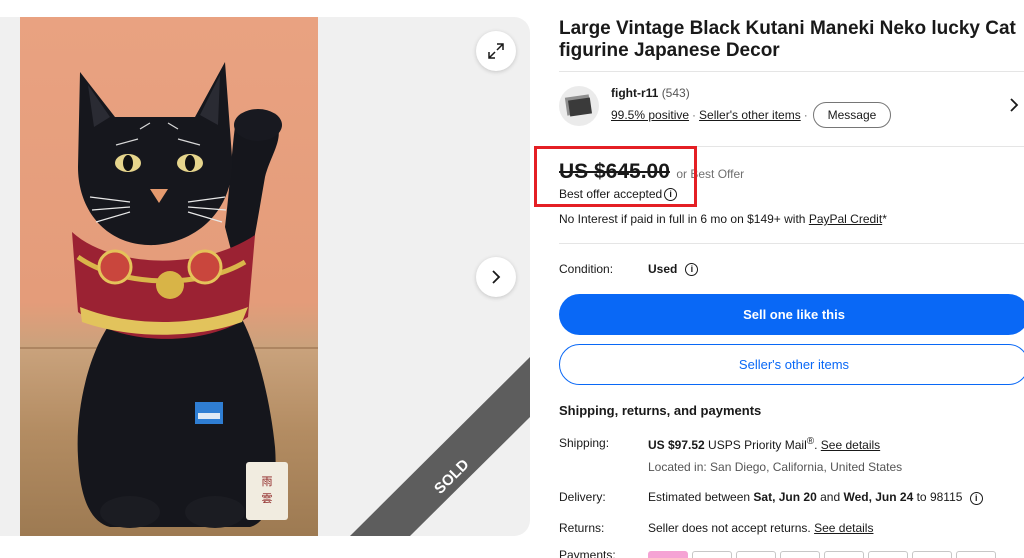 Image resolution: width=1024 pixels, height=558 pixels. Describe the element at coordinates (582, 497) in the screenshot. I see `delivery-label: Delivery:` at that location.